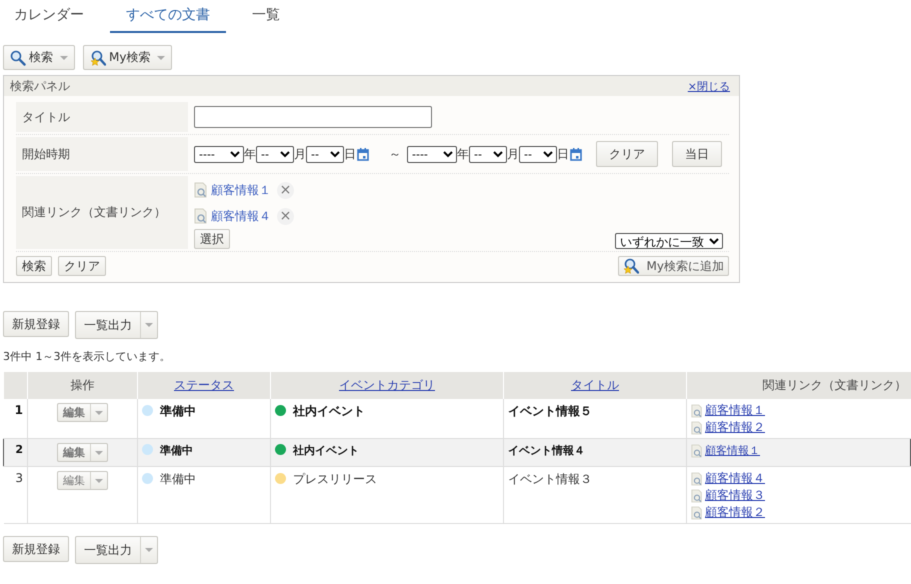  I want to click on add-my-search-button: My検索に追加, so click(673, 266).